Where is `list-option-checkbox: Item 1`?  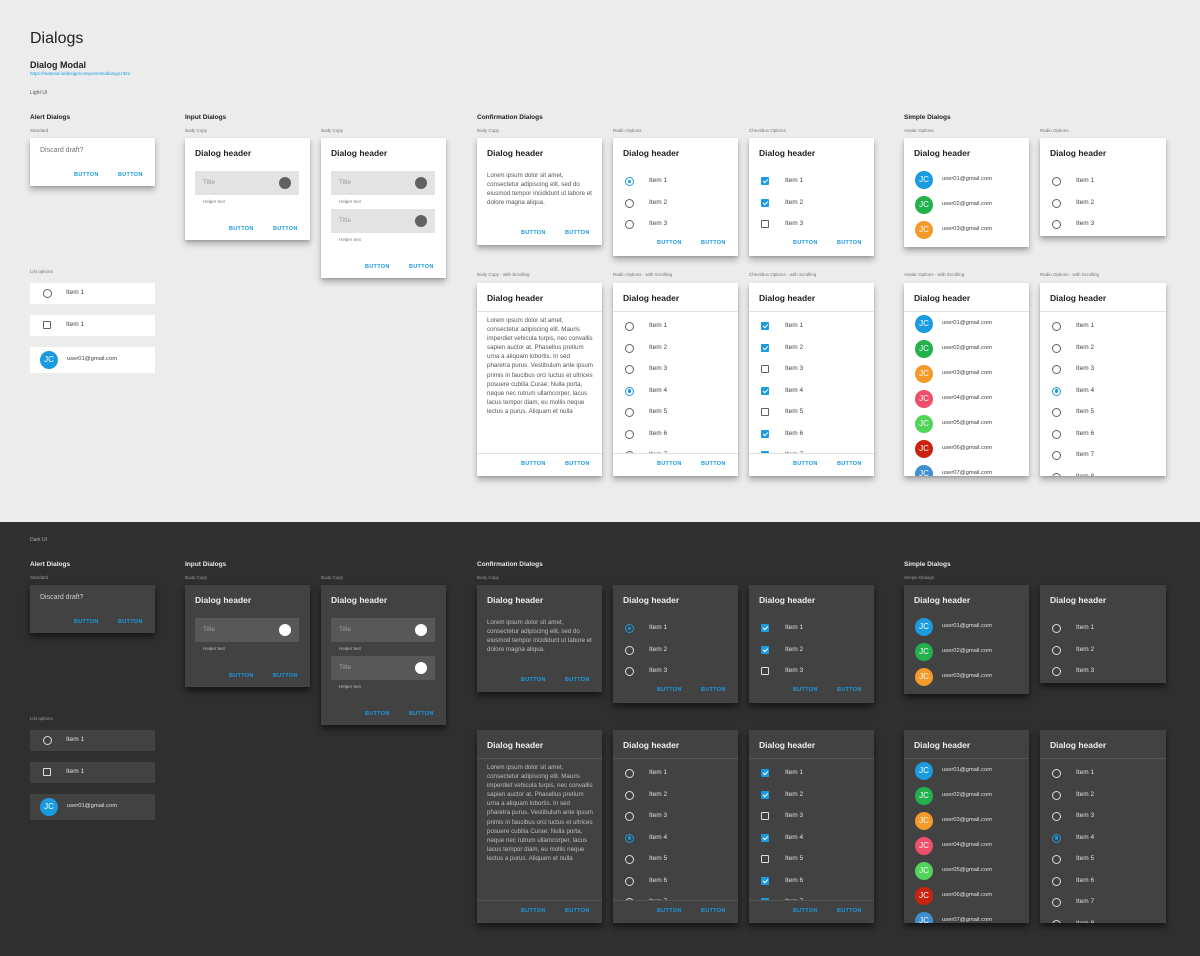 list-option-checkbox: Item 1 is located at coordinates (92, 772).